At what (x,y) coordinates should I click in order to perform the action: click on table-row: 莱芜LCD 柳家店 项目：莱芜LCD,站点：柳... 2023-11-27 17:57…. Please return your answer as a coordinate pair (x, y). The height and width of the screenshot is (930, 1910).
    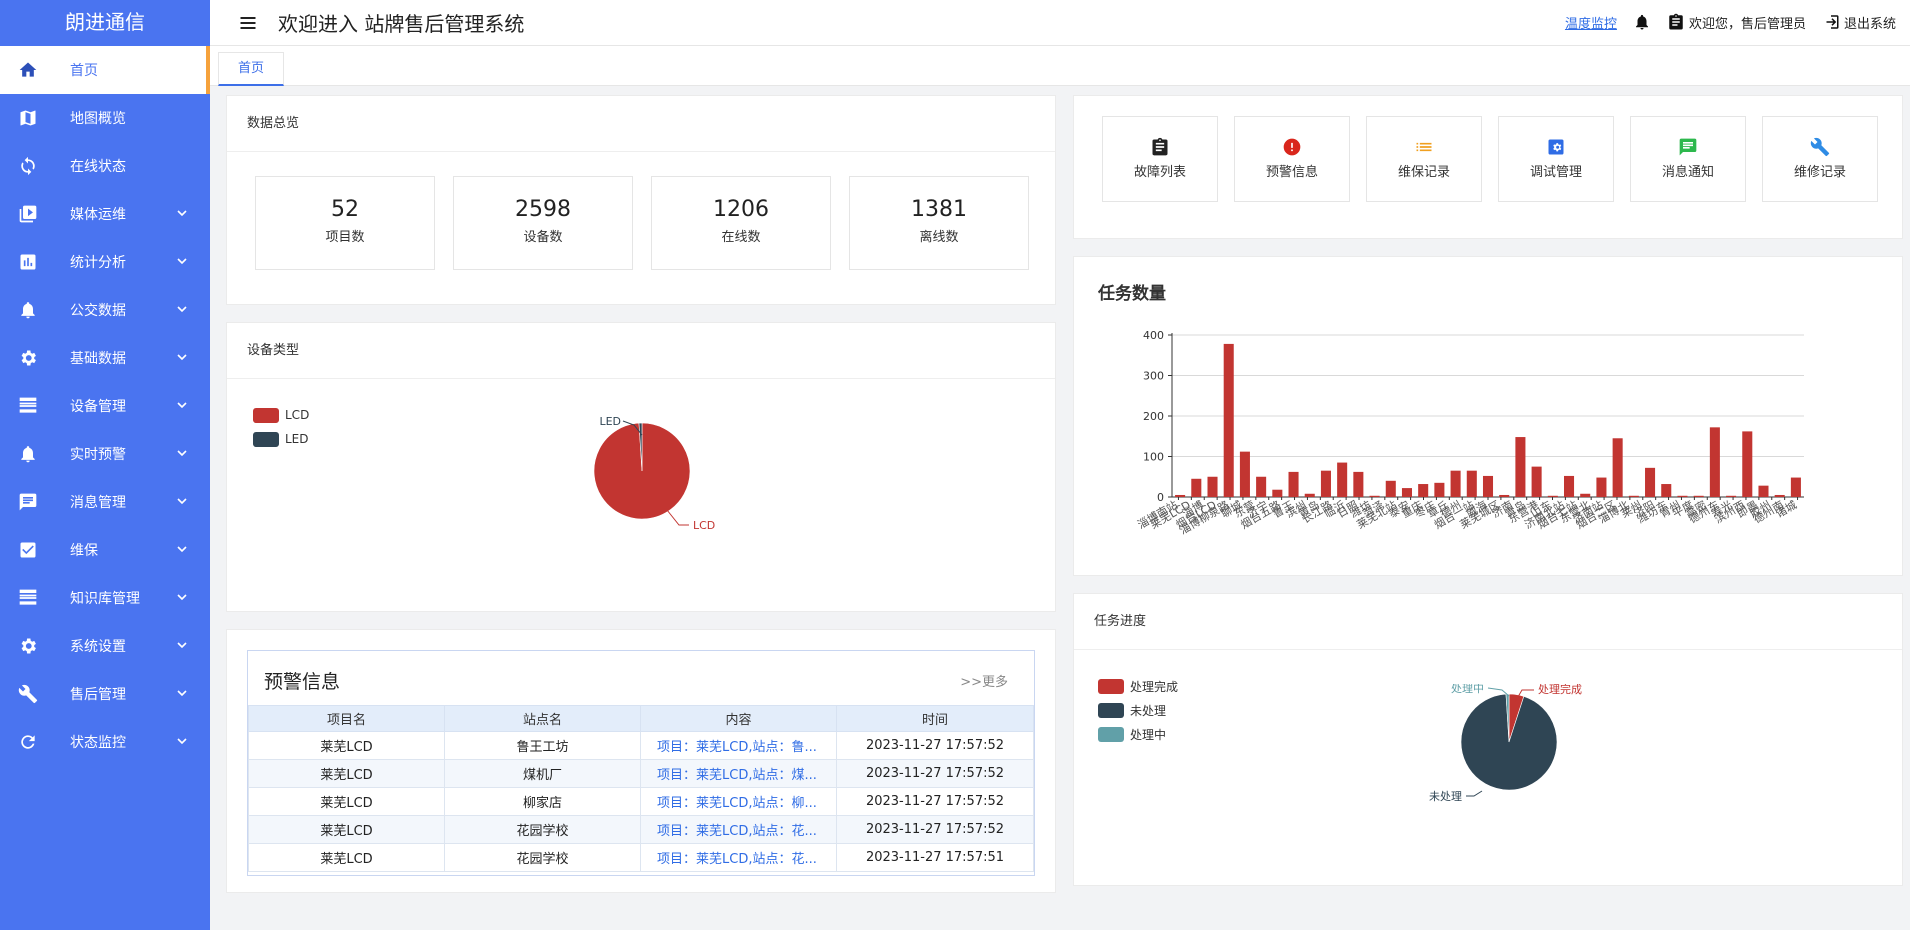
    Looking at the image, I should click on (641, 801).